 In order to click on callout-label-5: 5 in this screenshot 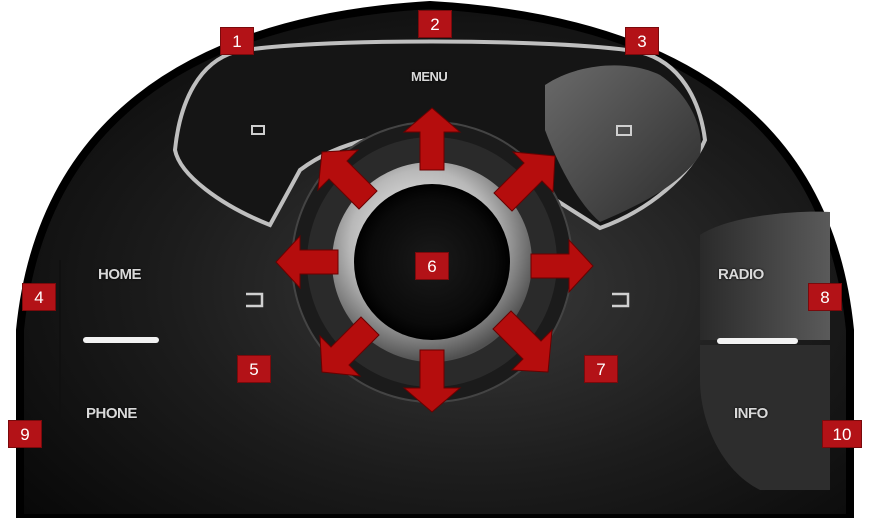, I will do `click(254, 369)`.